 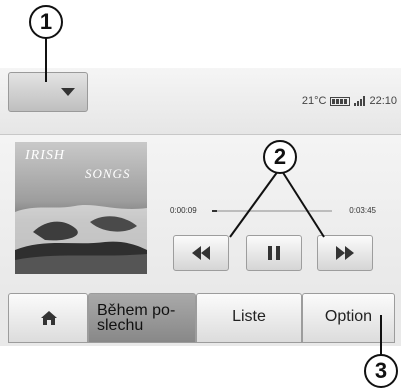 I want to click on signal-icon, so click(x=360, y=101).